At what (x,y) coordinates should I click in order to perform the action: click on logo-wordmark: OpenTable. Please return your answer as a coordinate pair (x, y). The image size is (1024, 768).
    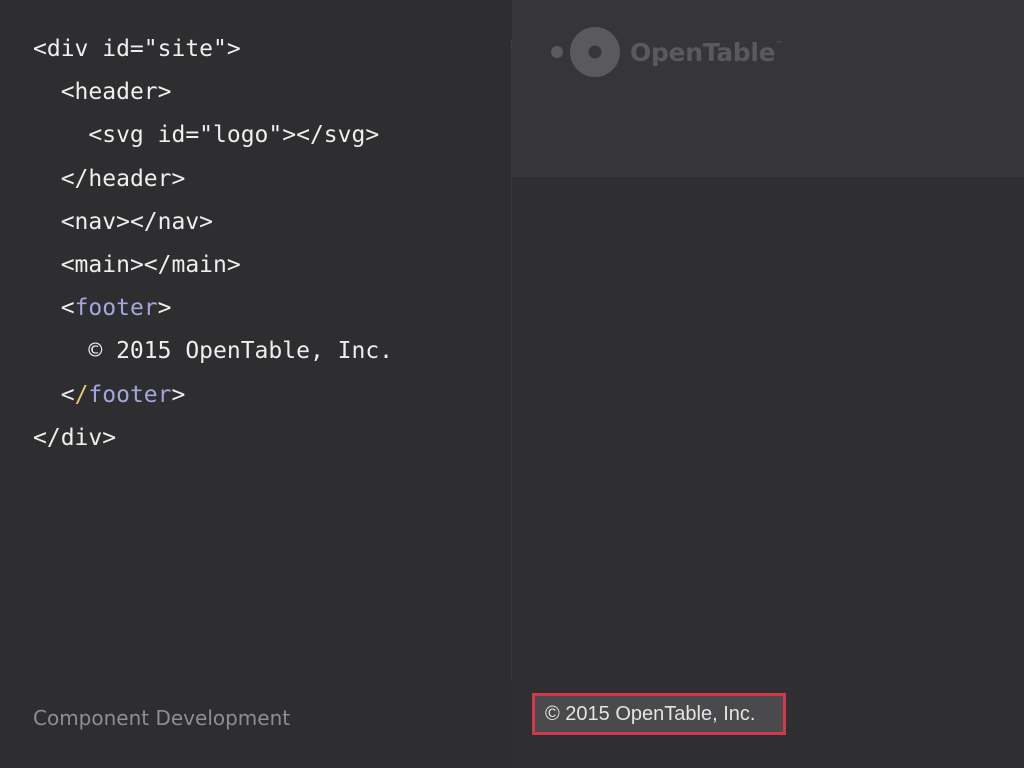
    Looking at the image, I should click on (703, 52).